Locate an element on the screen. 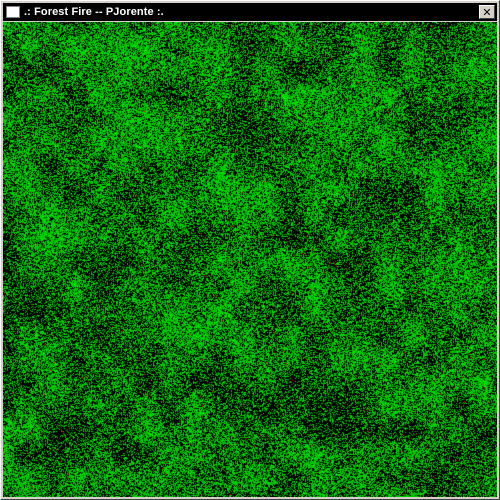 The height and width of the screenshot is (500, 500). close-icon: ✕ is located at coordinates (487, 12).